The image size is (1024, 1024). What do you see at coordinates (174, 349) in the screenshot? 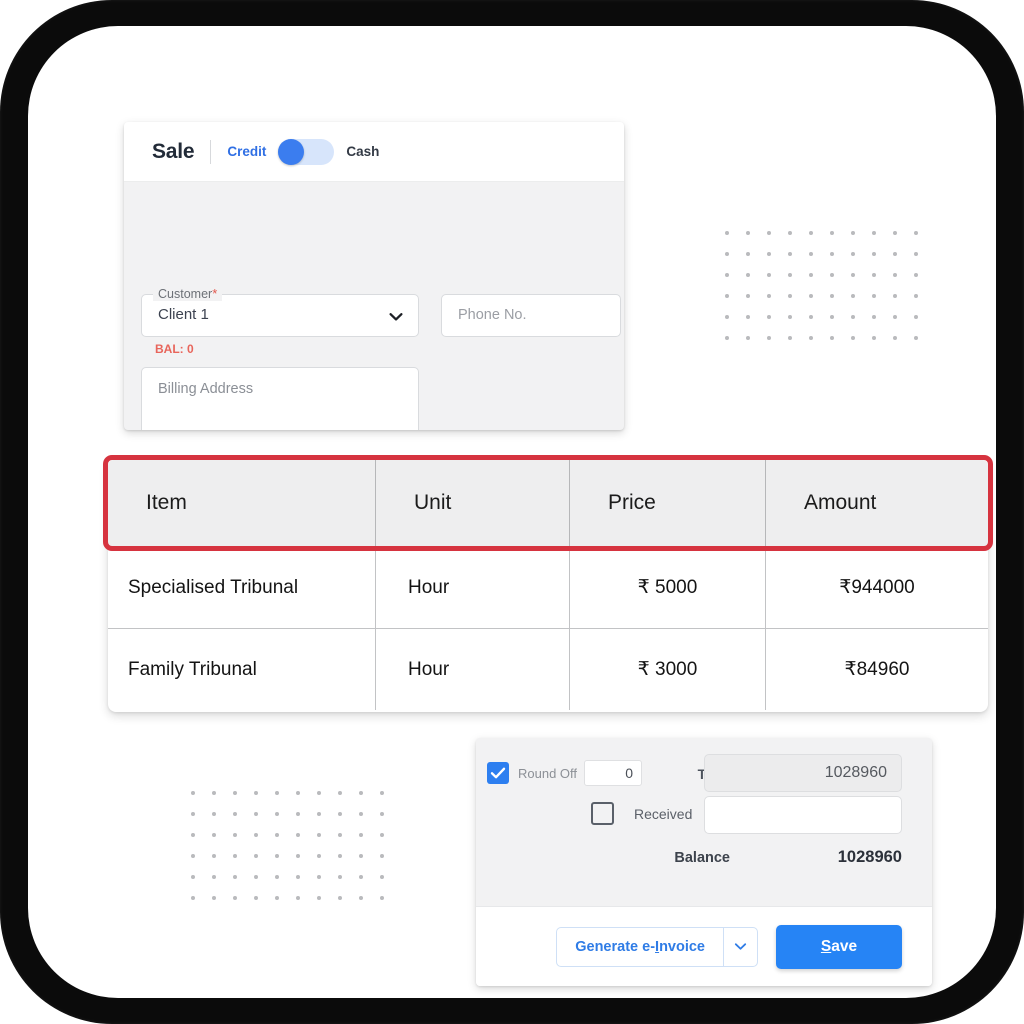
I see `customer-balance-text: BAL: 0` at bounding box center [174, 349].